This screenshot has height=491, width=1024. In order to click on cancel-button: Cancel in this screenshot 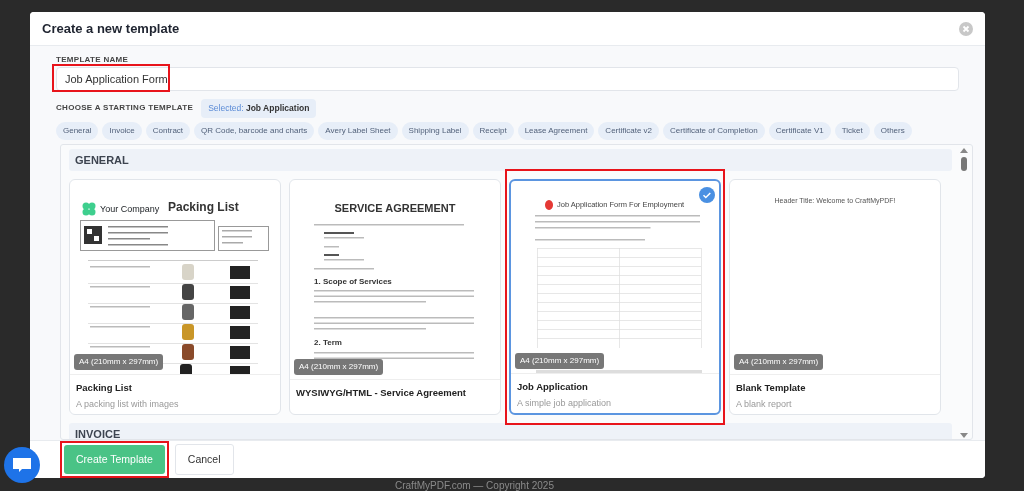, I will do `click(204, 459)`.